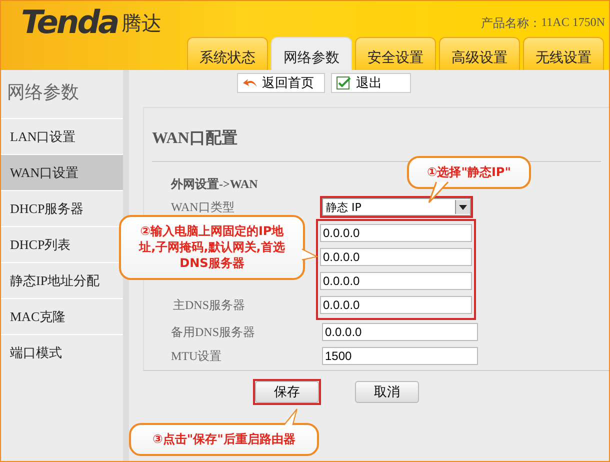 Image resolution: width=610 pixels, height=462 pixels. What do you see at coordinates (69, 22) in the screenshot?
I see `logo-text: Tenda` at bounding box center [69, 22].